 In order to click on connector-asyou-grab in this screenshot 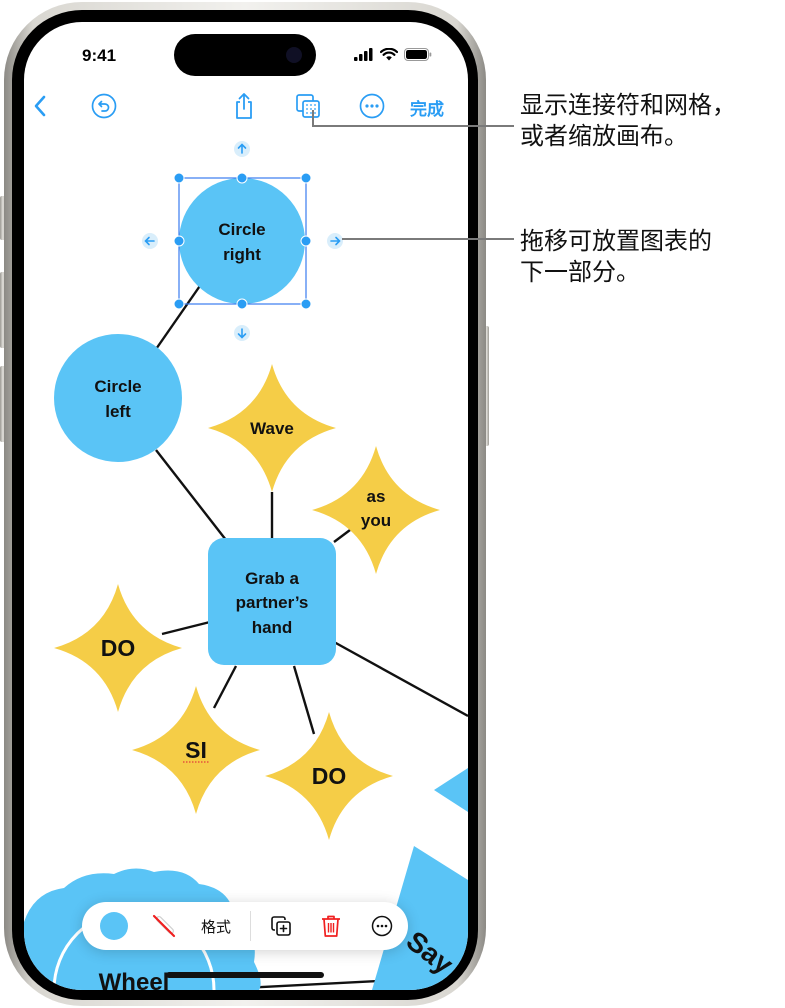, I will do `click(342, 536)`.